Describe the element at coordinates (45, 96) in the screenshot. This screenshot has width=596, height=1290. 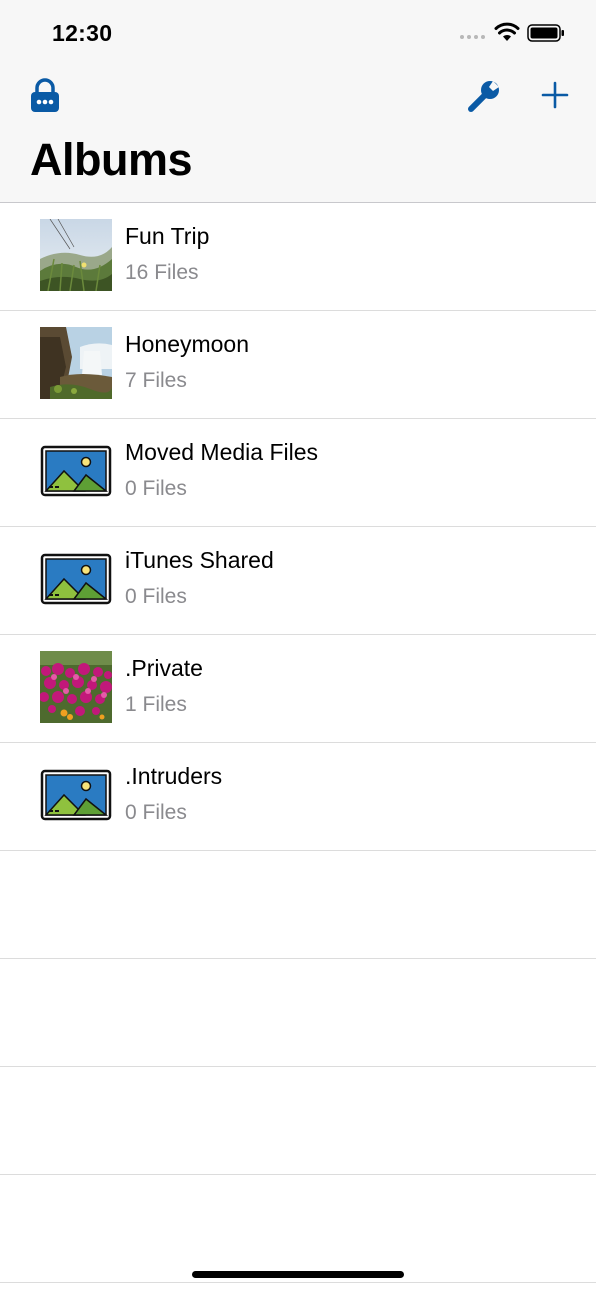
I see `lock-icon` at that location.